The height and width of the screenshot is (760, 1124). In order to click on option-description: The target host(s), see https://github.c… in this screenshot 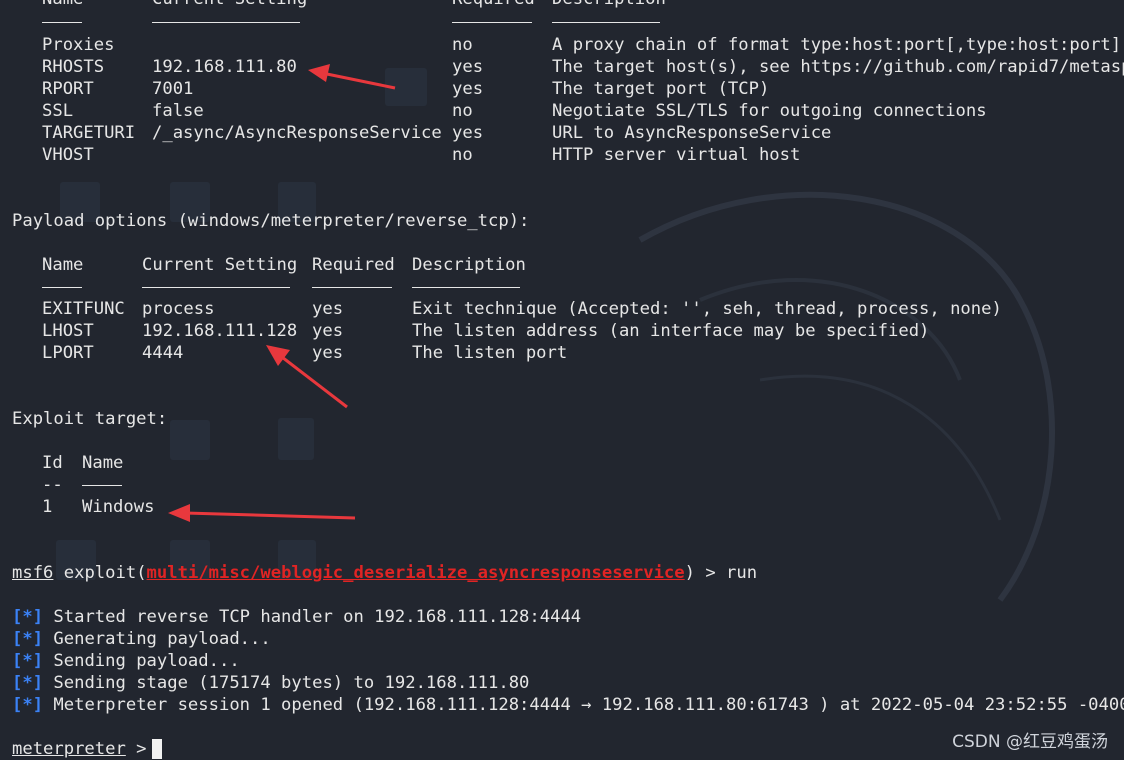, I will do `click(838, 67)`.